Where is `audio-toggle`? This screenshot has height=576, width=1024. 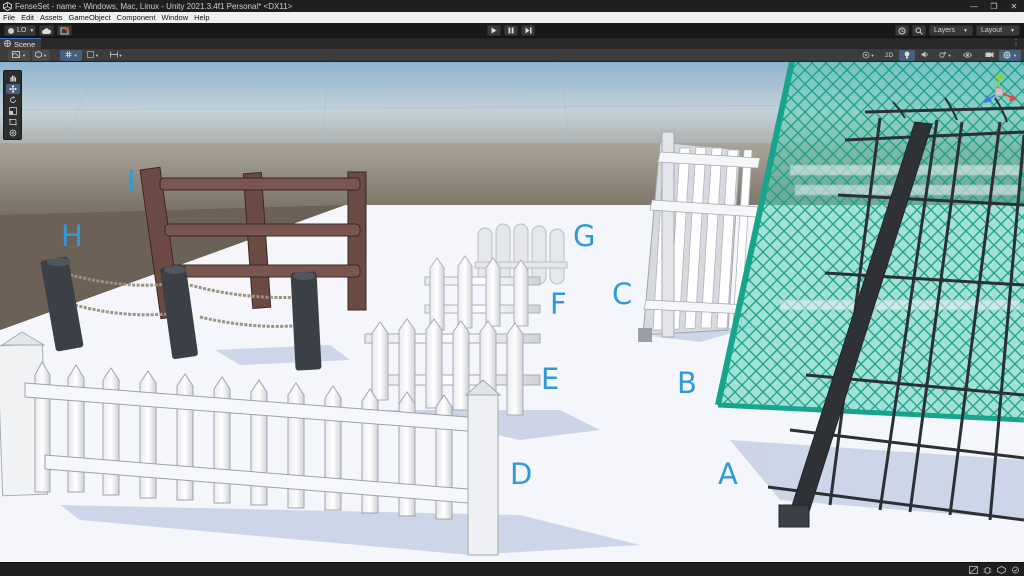
audio-toggle is located at coordinates (925, 55).